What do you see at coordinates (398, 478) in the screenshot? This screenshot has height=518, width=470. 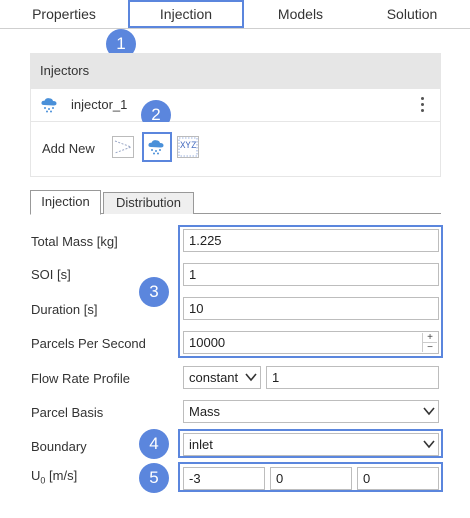 I see `u0-z-field: 0` at bounding box center [398, 478].